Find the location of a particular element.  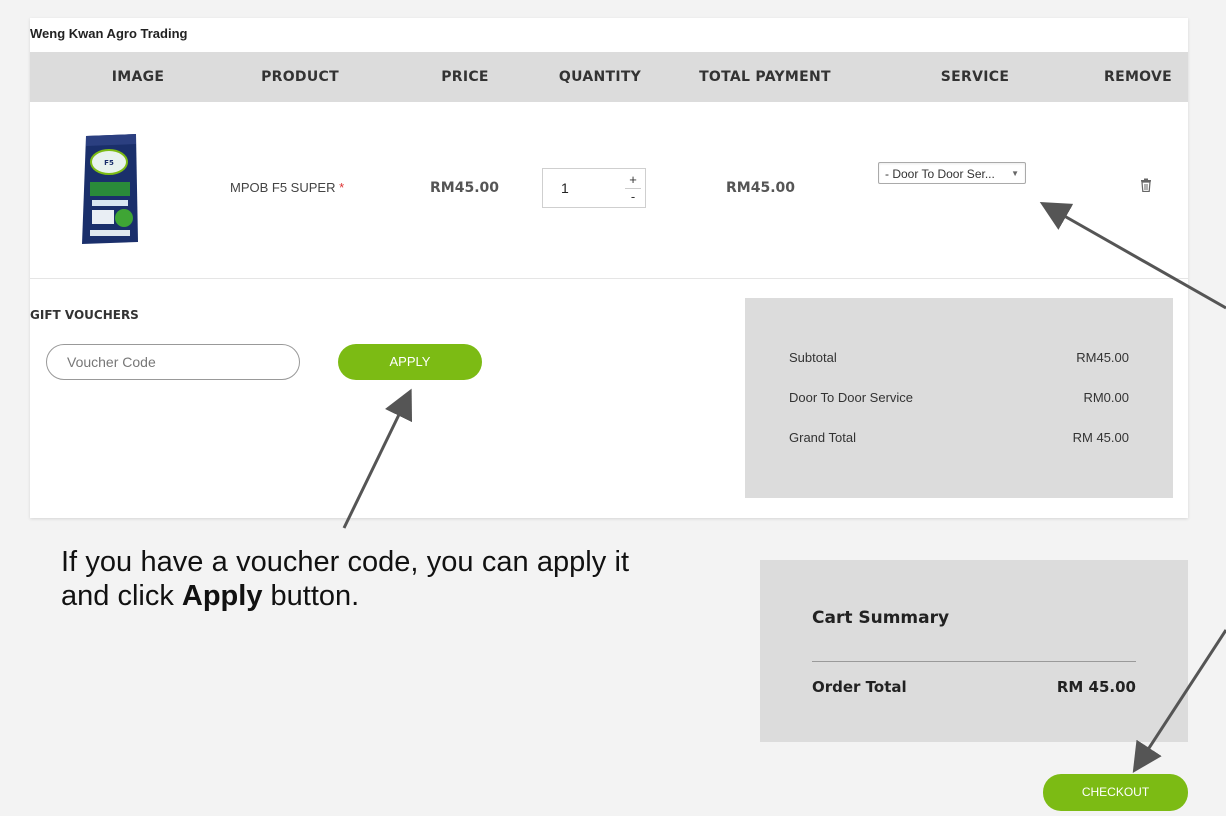

cart-summary: Cart Summary Order Total RM 45.00 is located at coordinates (974, 651).